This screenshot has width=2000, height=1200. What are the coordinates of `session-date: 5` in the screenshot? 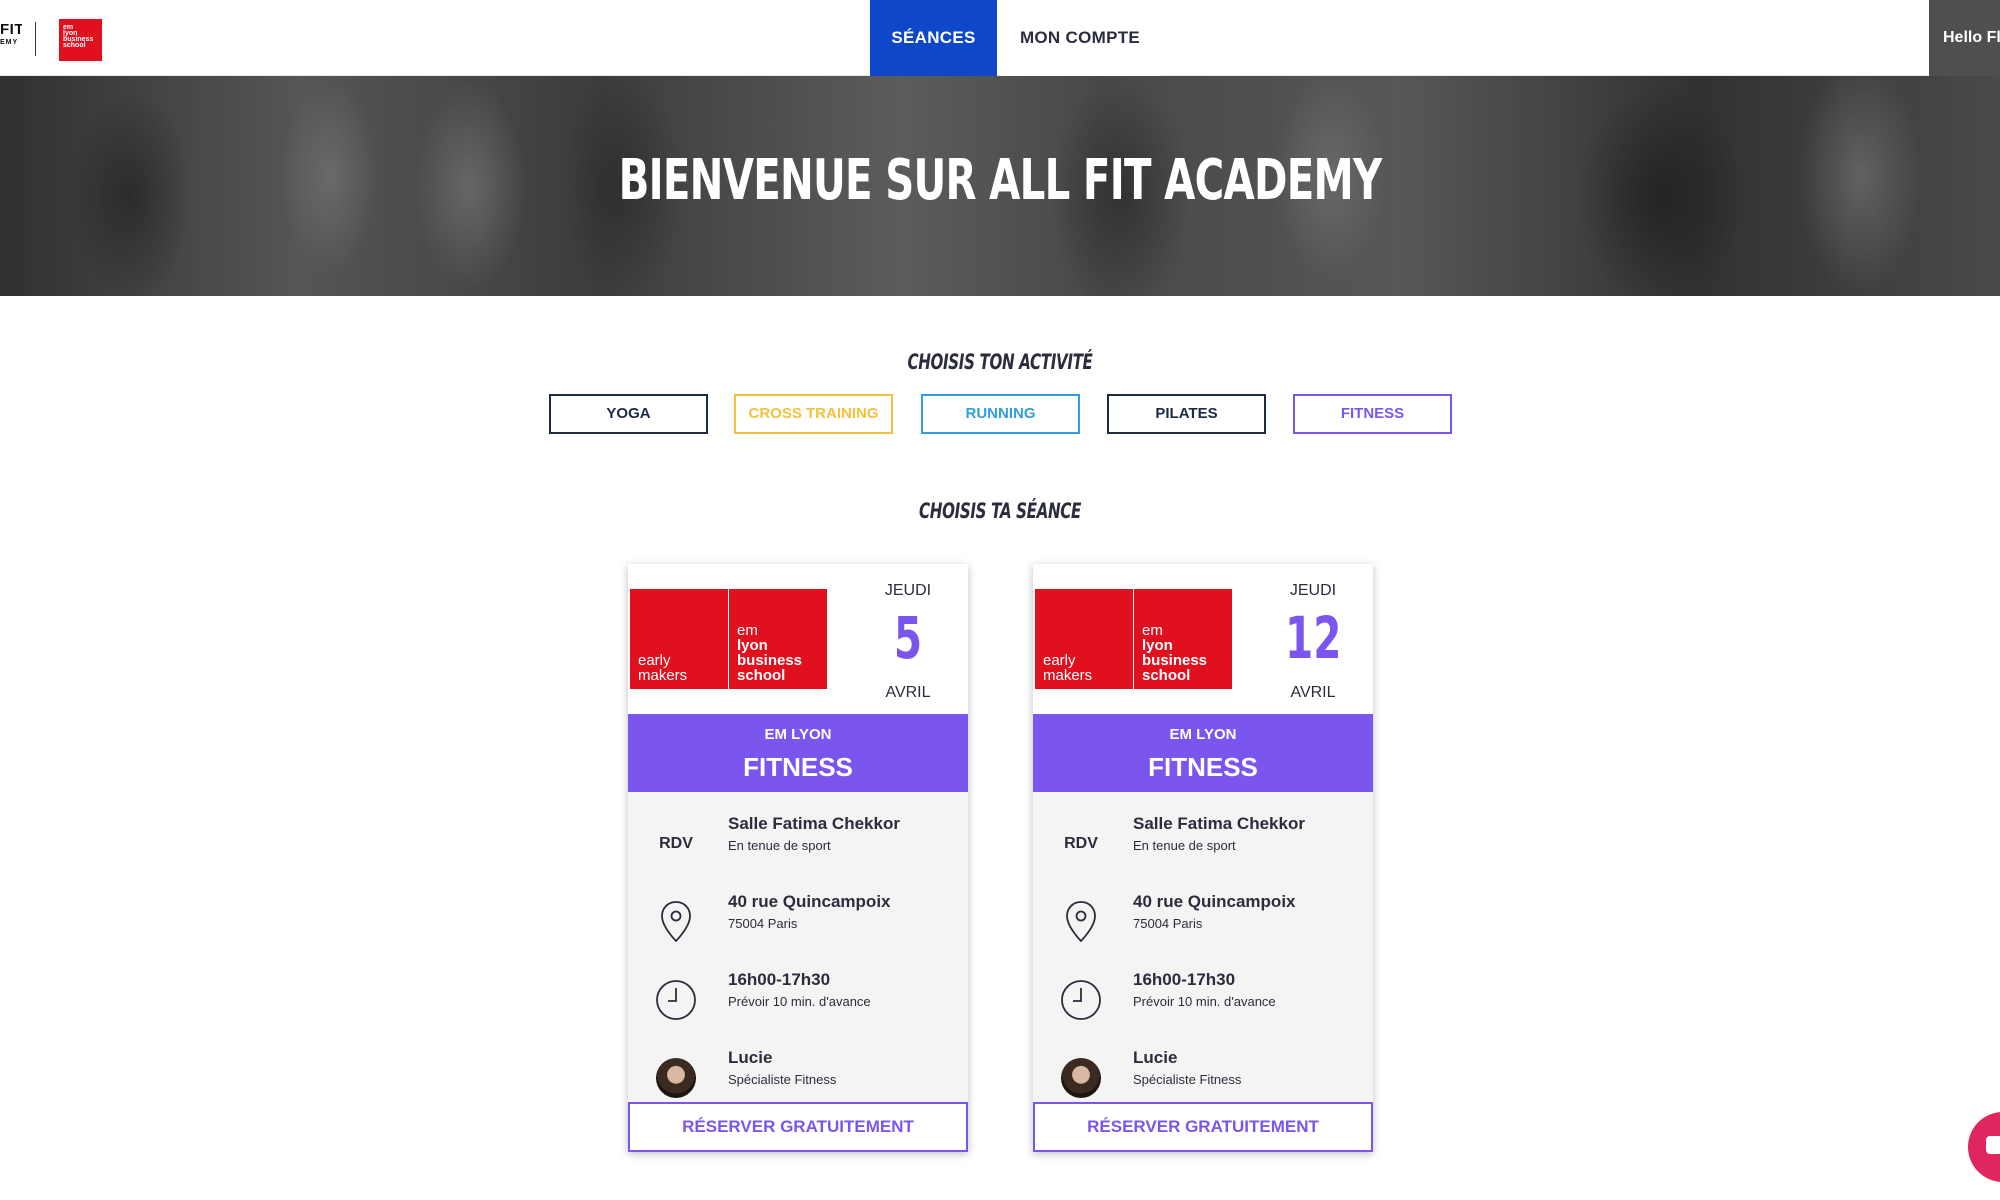 It's located at (908, 638).